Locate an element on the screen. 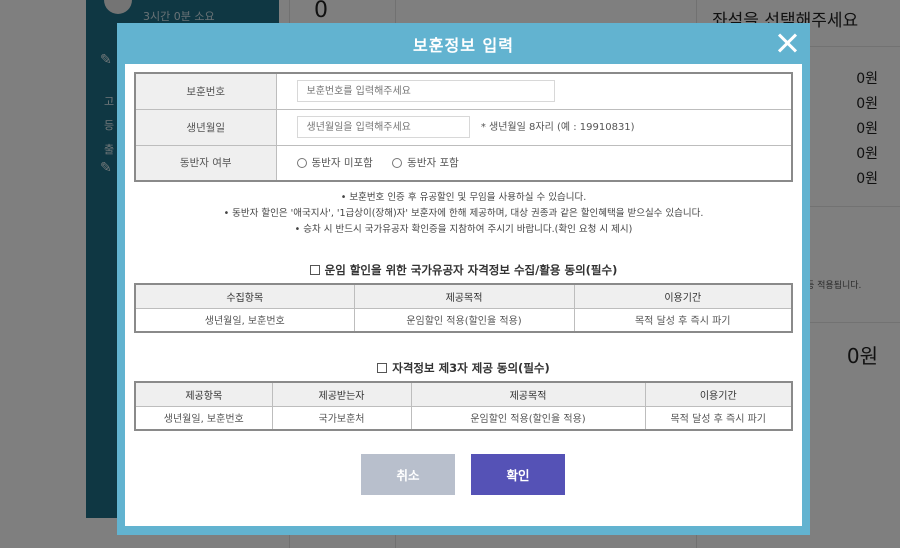  consent2-title: 자격정보 제3자 제공 동의(필수) is located at coordinates (463, 368).